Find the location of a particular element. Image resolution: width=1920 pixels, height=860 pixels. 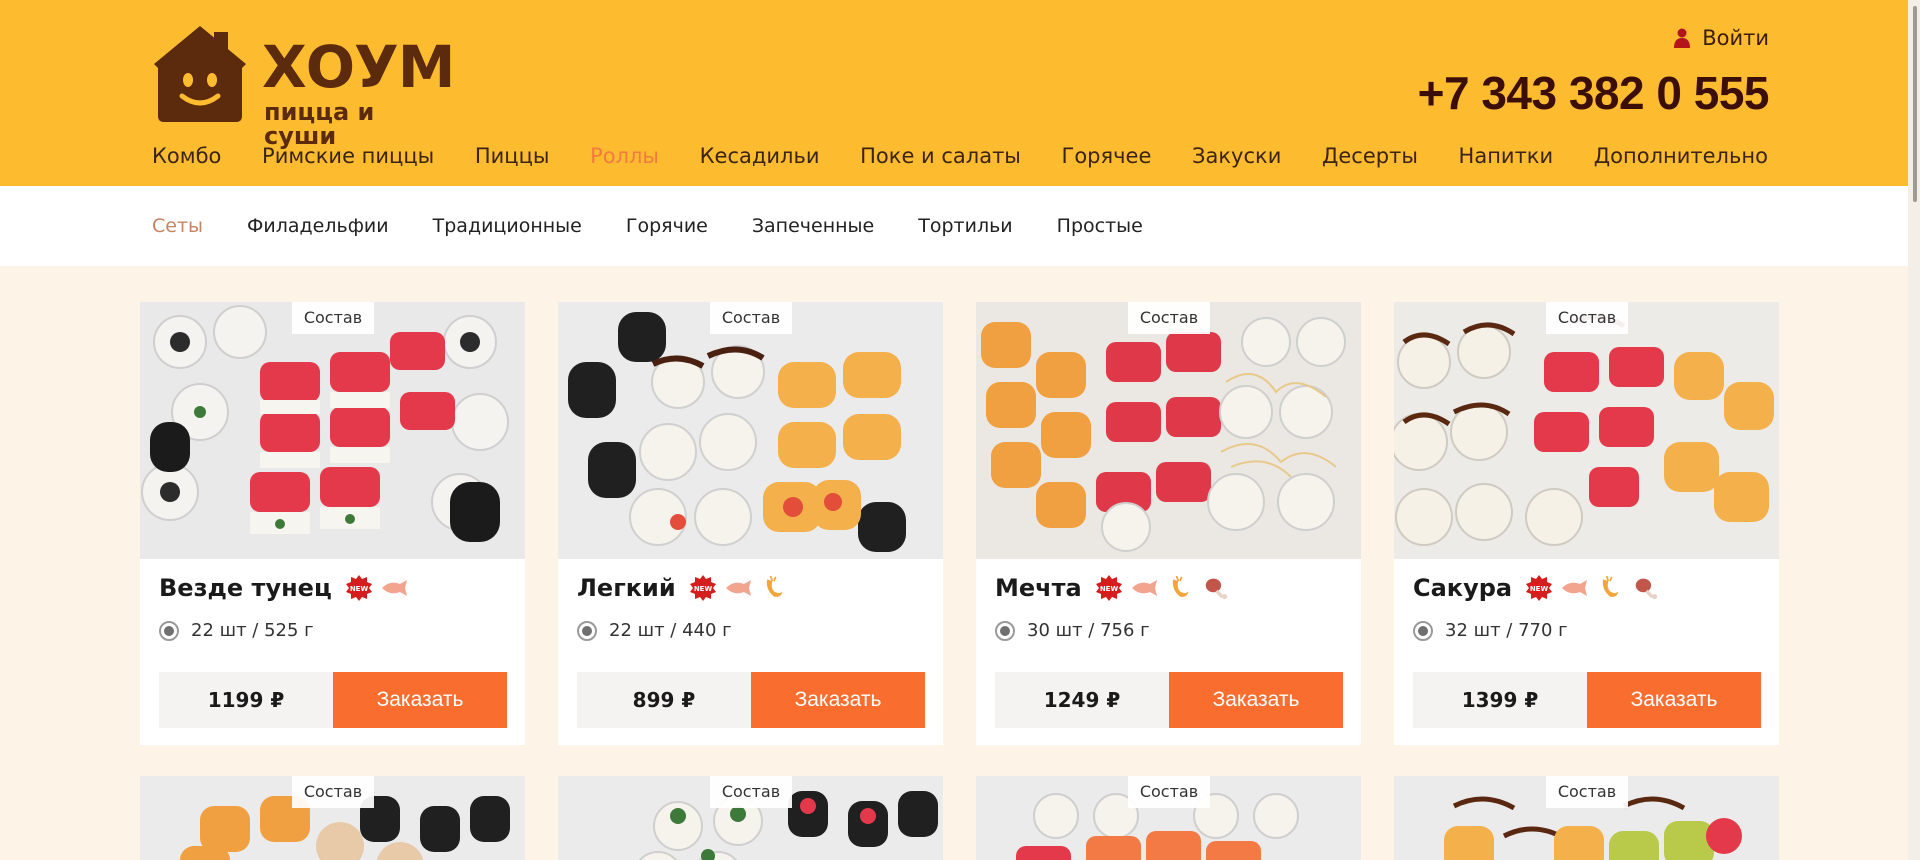

house-logo-icon is located at coordinates (200, 74).